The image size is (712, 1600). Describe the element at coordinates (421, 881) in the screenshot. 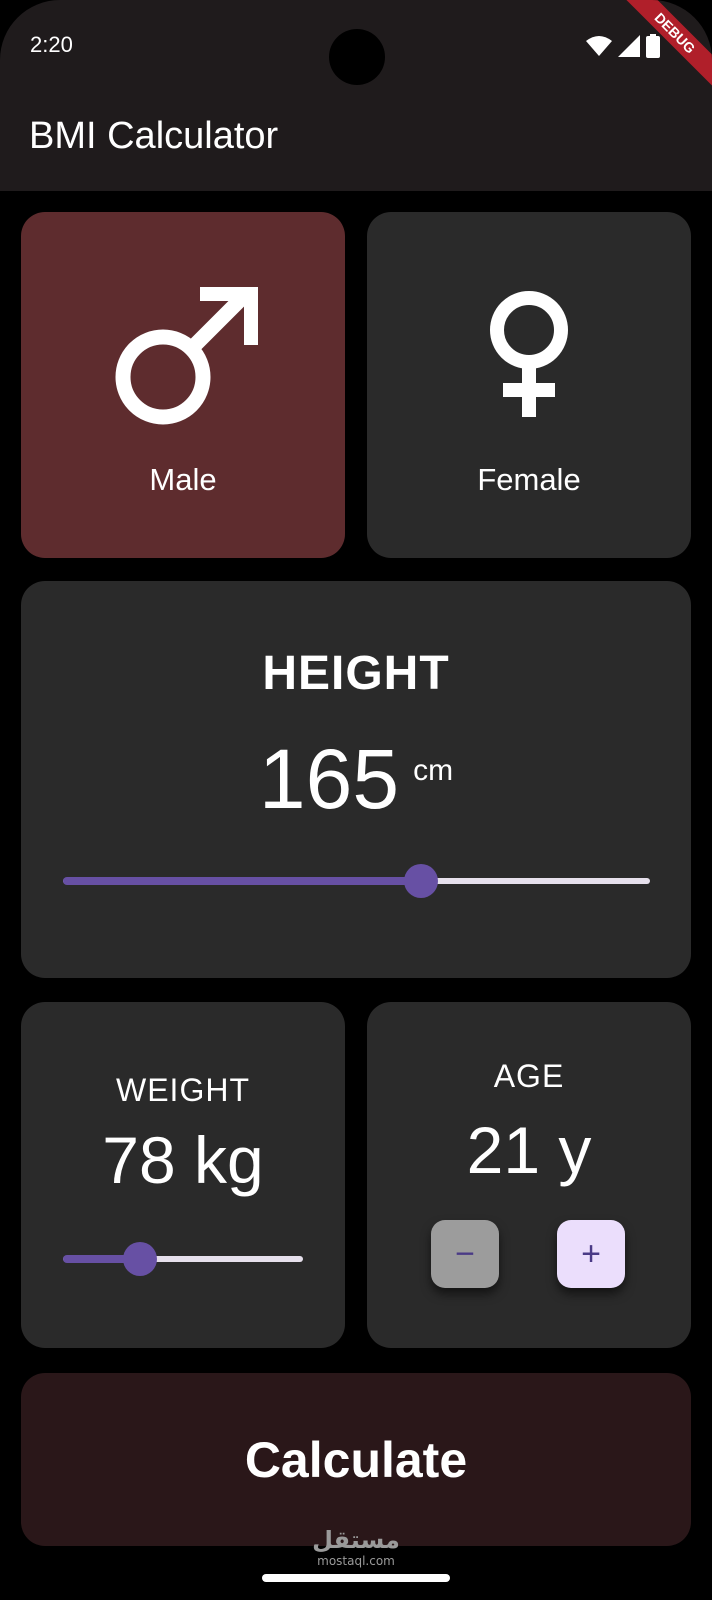

I see `height-slider-thumb` at that location.